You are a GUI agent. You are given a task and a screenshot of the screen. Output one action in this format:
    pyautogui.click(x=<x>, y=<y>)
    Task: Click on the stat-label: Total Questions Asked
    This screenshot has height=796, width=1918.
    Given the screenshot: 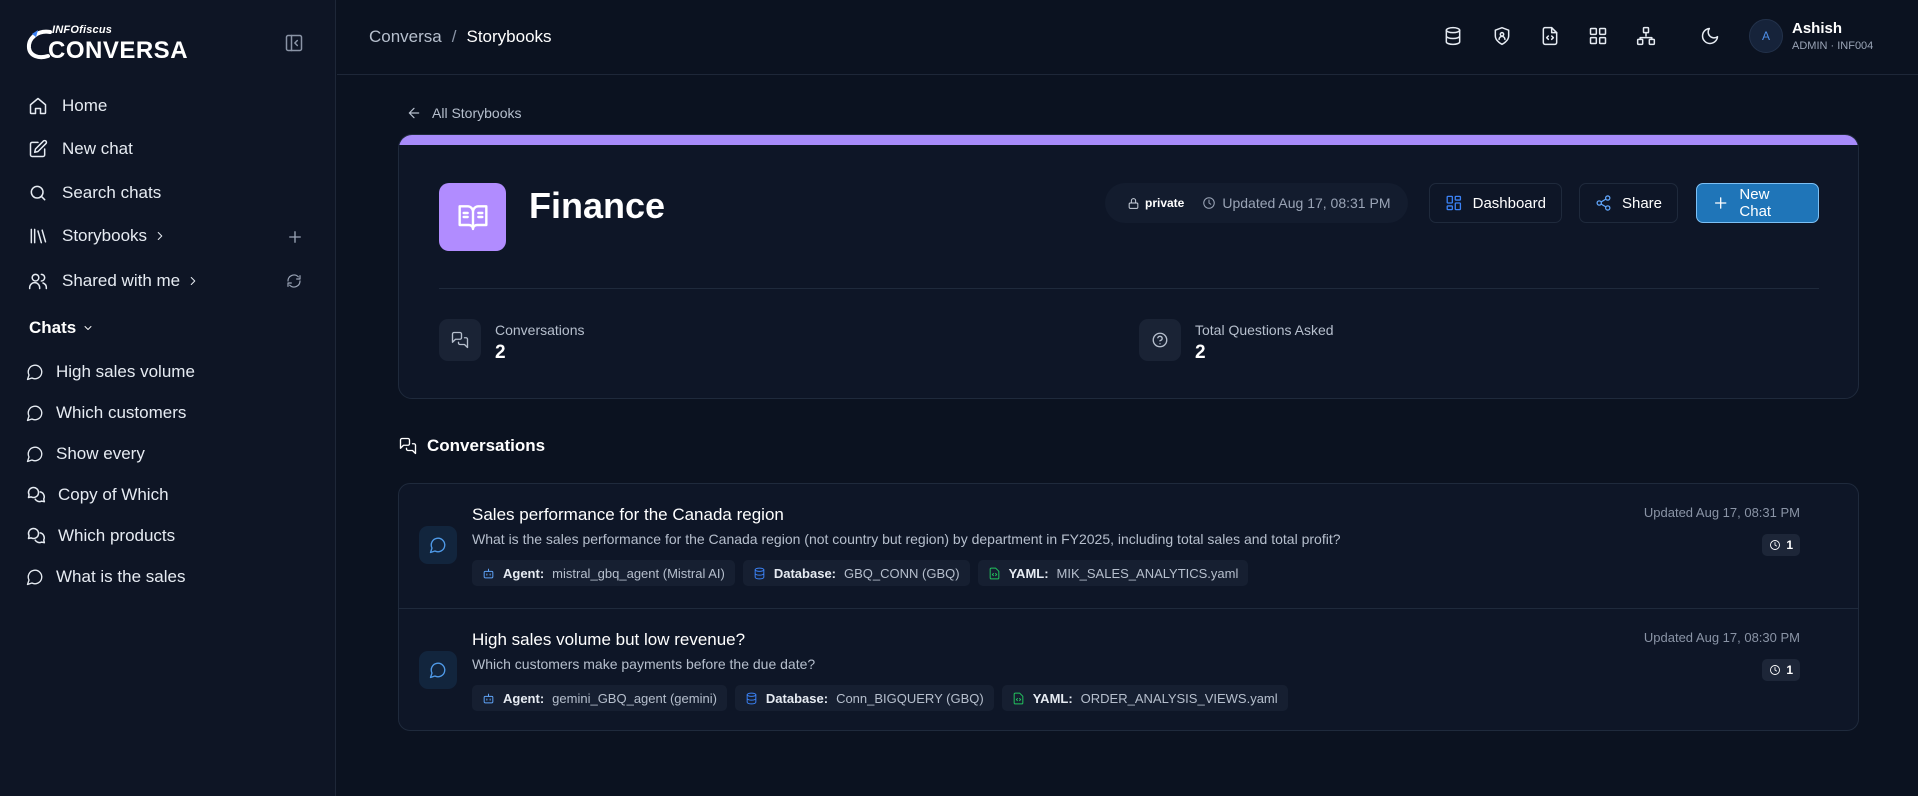 What is the action you would take?
    pyautogui.click(x=1264, y=330)
    